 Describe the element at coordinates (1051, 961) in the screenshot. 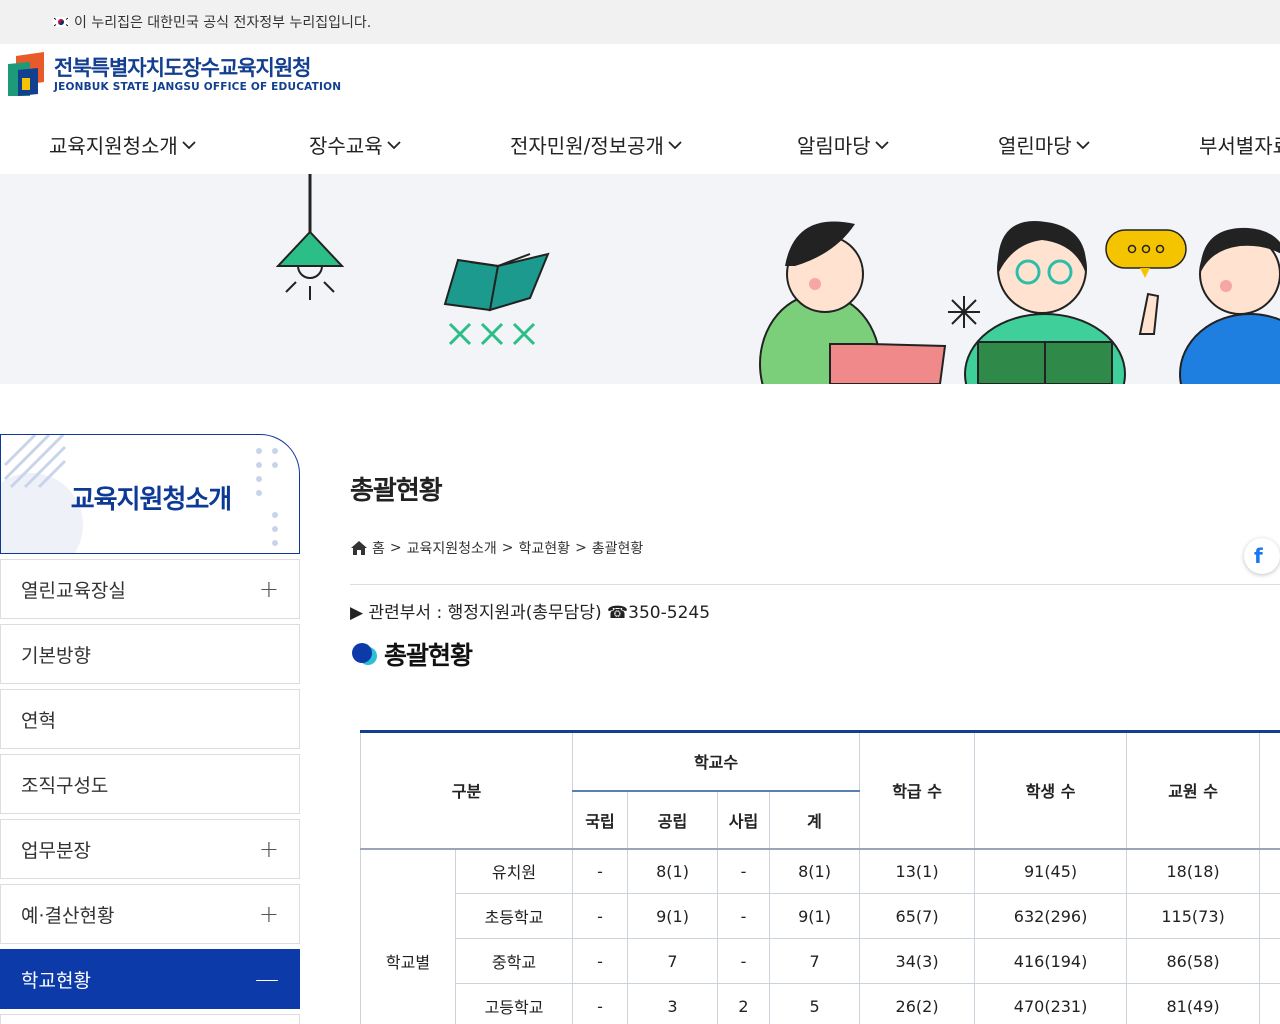

I see `cell-students: 416(194)` at that location.